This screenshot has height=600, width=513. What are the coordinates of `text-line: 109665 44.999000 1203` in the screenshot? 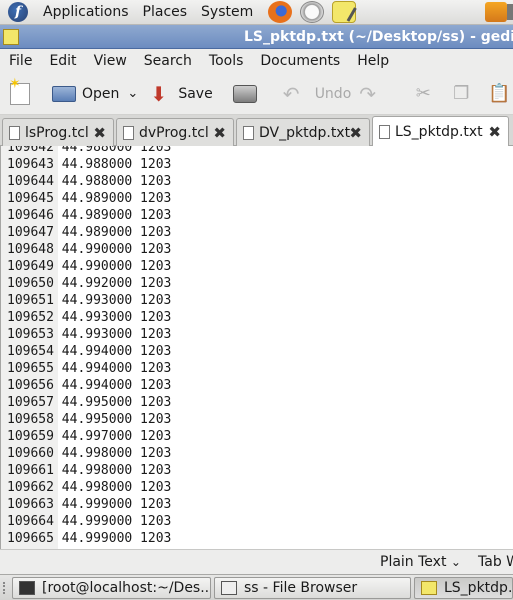 It's located at (89, 538).